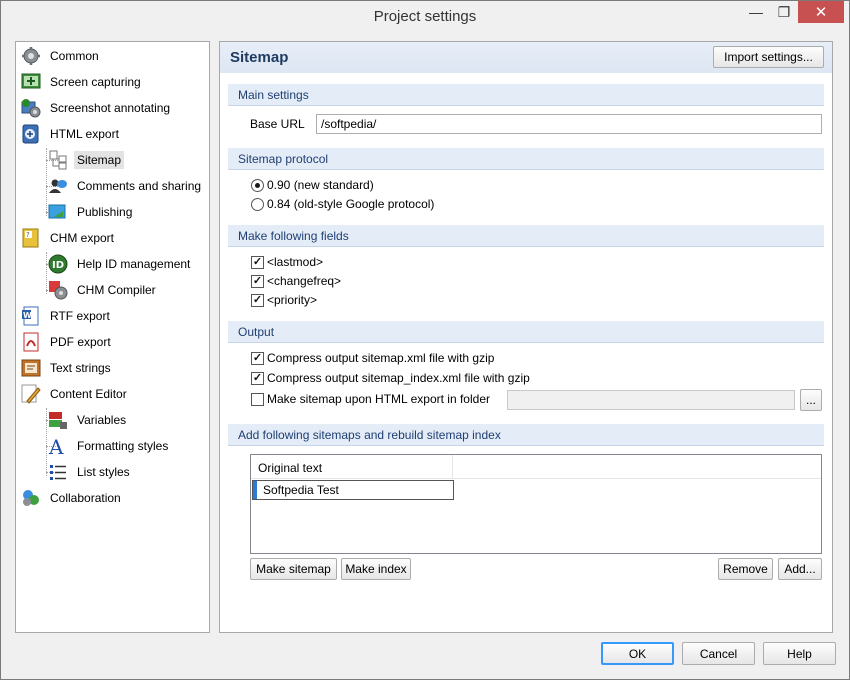 The width and height of the screenshot is (850, 680). I want to click on tree-item-list-styles: List styles, so click(90, 472).